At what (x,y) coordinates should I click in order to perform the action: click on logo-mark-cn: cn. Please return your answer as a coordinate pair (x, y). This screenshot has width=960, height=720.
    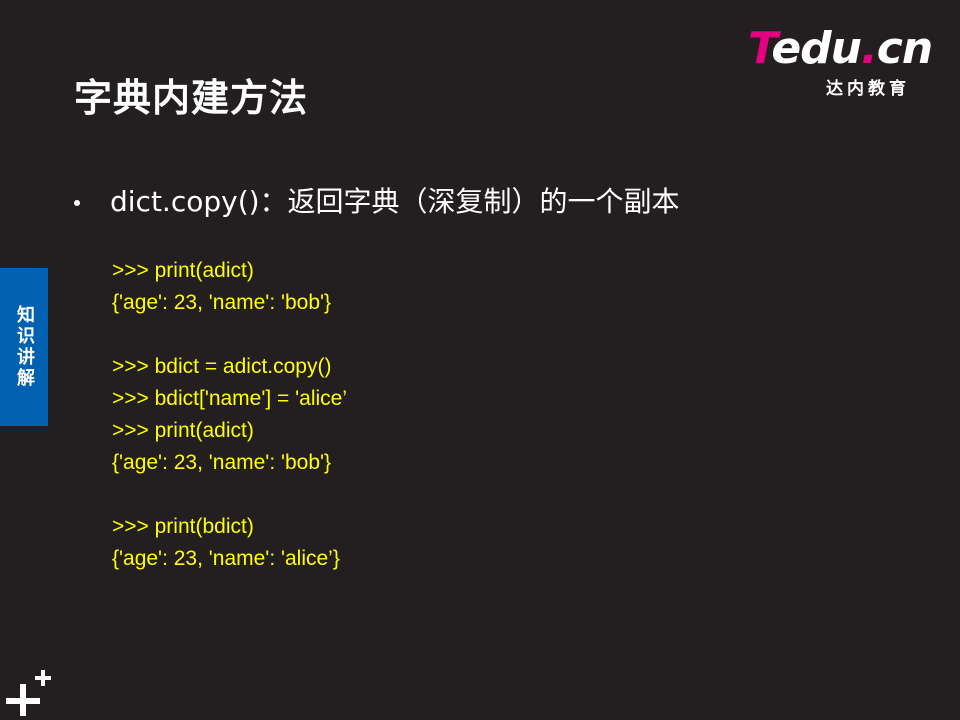
    Looking at the image, I should click on (904, 48).